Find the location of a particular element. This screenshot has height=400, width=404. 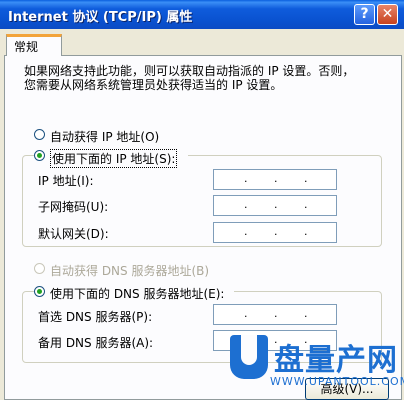

intro-line-2: 您需要从网络系统管理员处获得适当的 IP 设置。 is located at coordinates (153, 85).